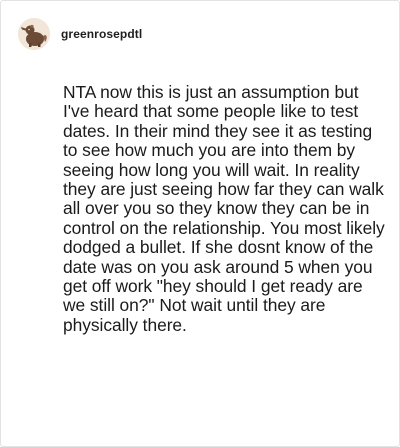 The image size is (400, 447). Describe the element at coordinates (101, 34) in the screenshot. I see `username: greenrosepdtl` at that location.